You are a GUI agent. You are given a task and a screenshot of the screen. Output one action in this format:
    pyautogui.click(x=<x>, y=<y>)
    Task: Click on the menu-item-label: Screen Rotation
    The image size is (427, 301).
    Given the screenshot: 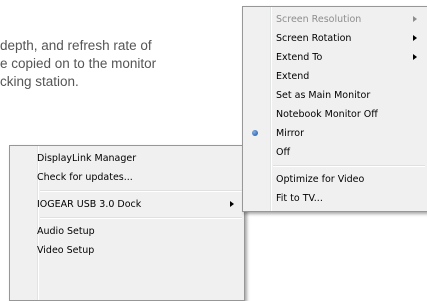 What is the action you would take?
    pyautogui.click(x=314, y=38)
    